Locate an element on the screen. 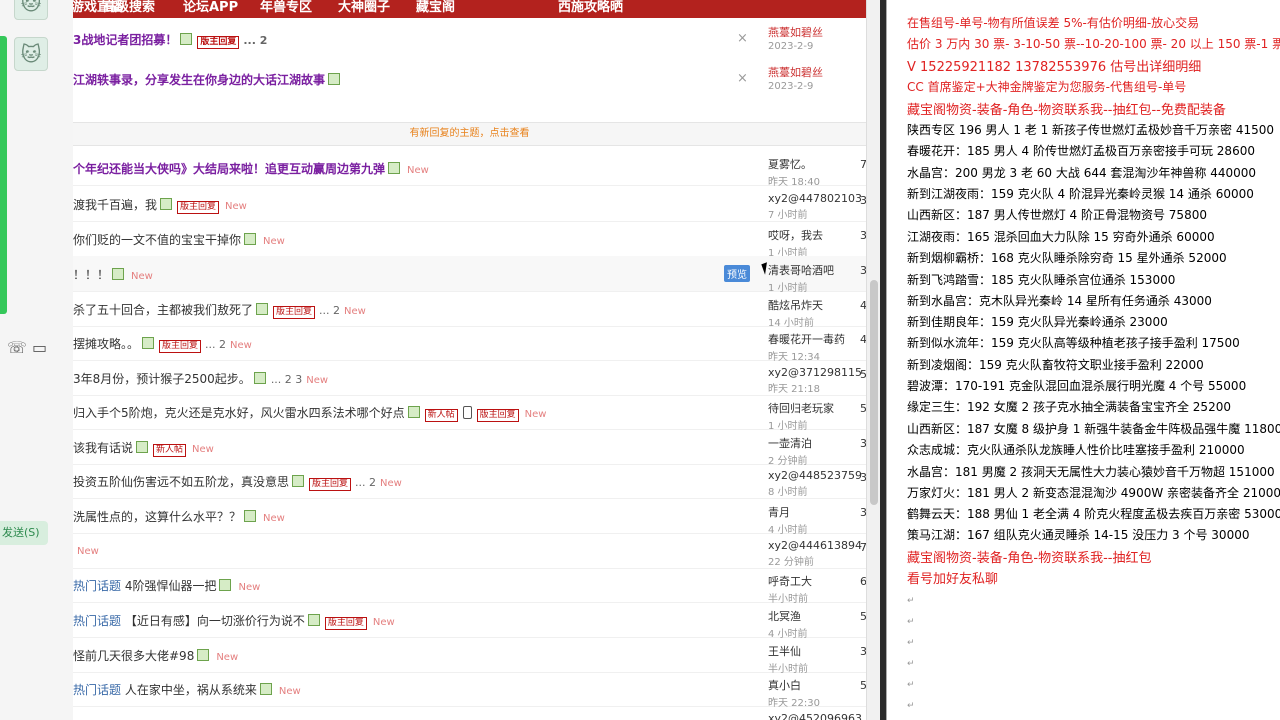 The width and height of the screenshot is (1280, 720). nav-item: 藏宝阁 is located at coordinates (435, 7).